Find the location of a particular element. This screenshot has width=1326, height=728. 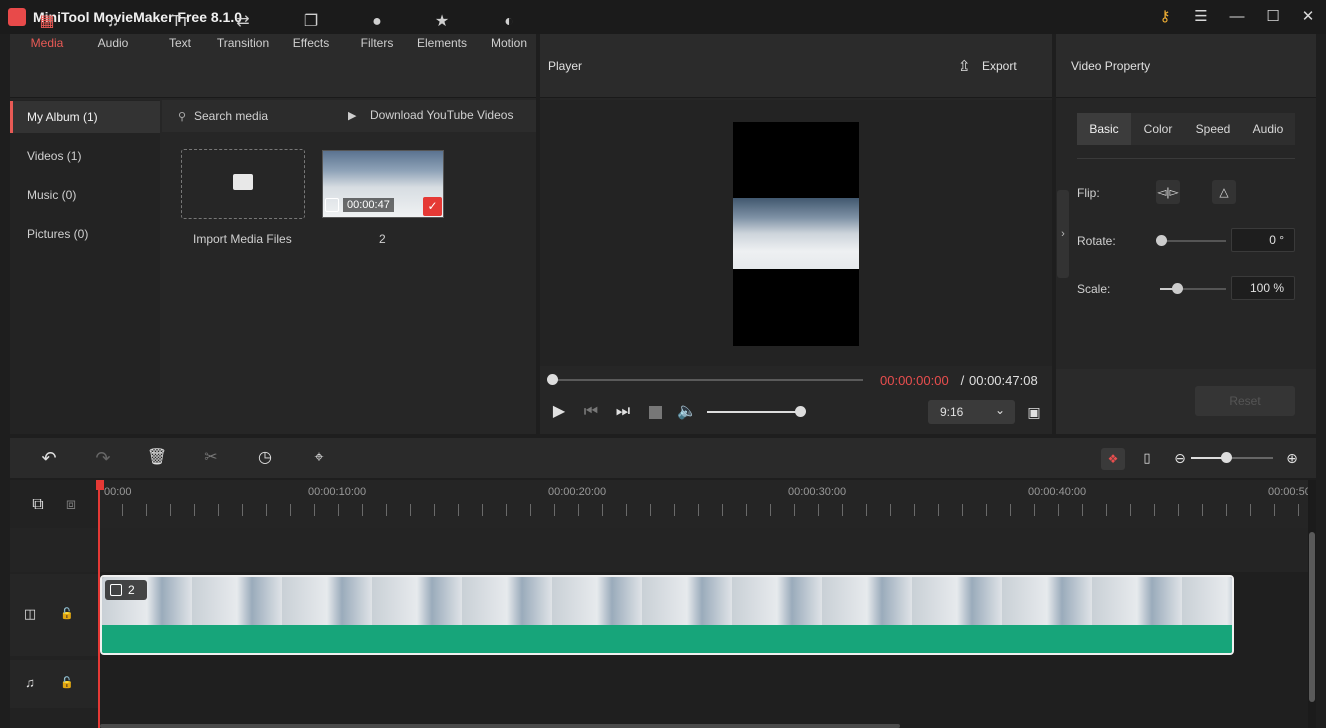

progress-track is located at coordinates (707, 380).